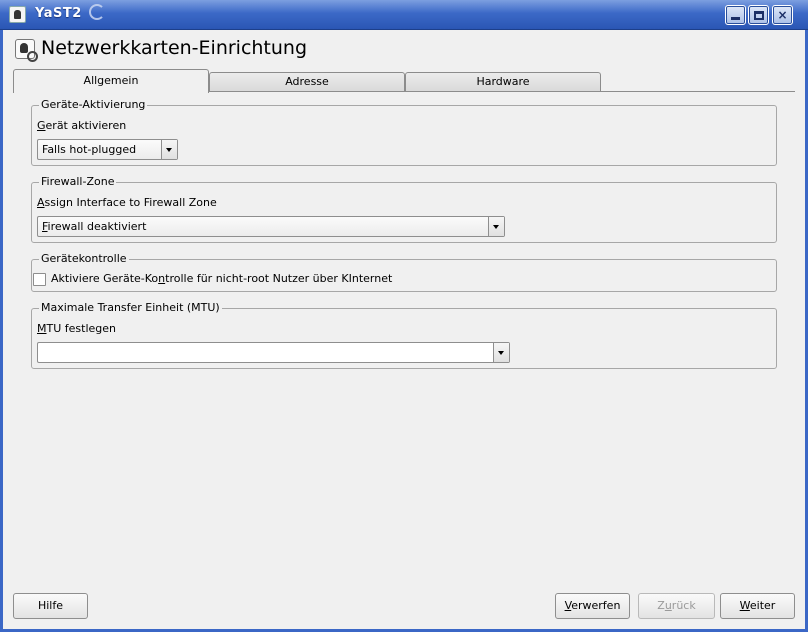 The image size is (808, 632). Describe the element at coordinates (503, 82) in the screenshot. I see `tab-hardware: Hardware` at that location.